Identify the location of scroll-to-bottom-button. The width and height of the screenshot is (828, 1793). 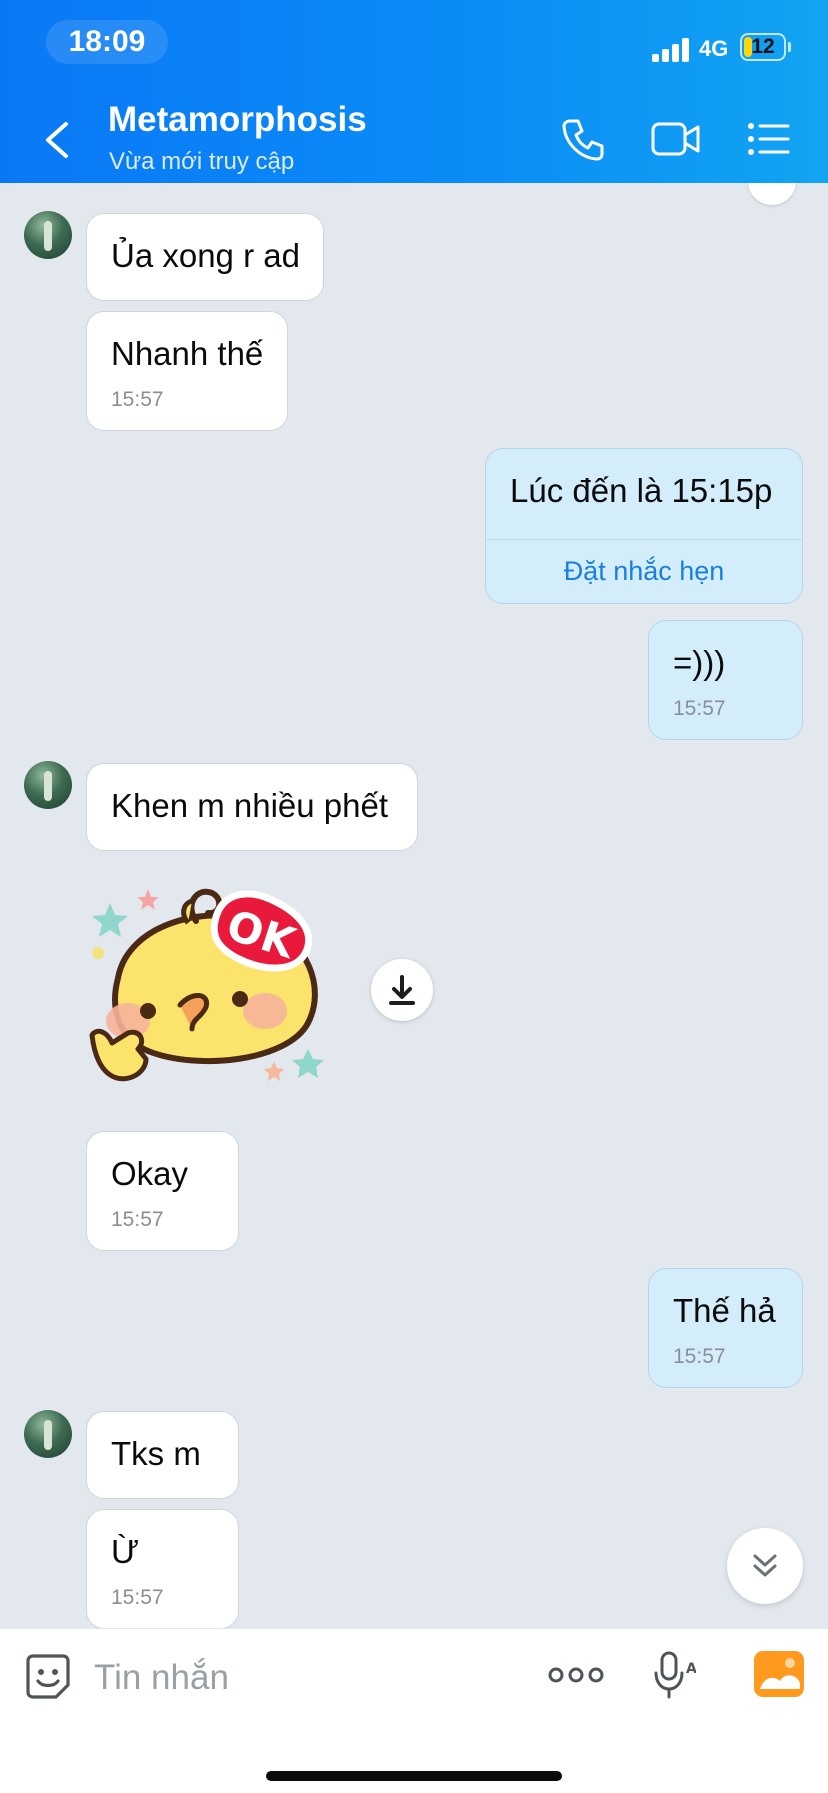
(765, 1566).